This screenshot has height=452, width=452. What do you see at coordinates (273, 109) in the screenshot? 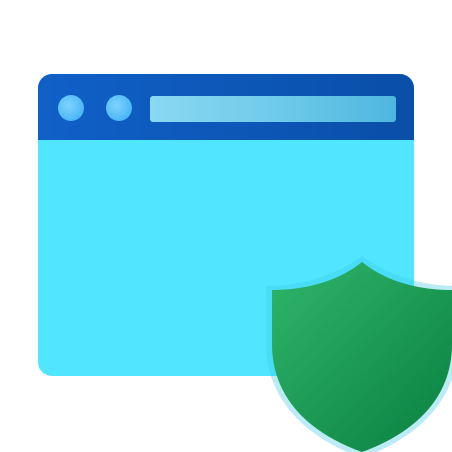
I see `address-bar` at bounding box center [273, 109].